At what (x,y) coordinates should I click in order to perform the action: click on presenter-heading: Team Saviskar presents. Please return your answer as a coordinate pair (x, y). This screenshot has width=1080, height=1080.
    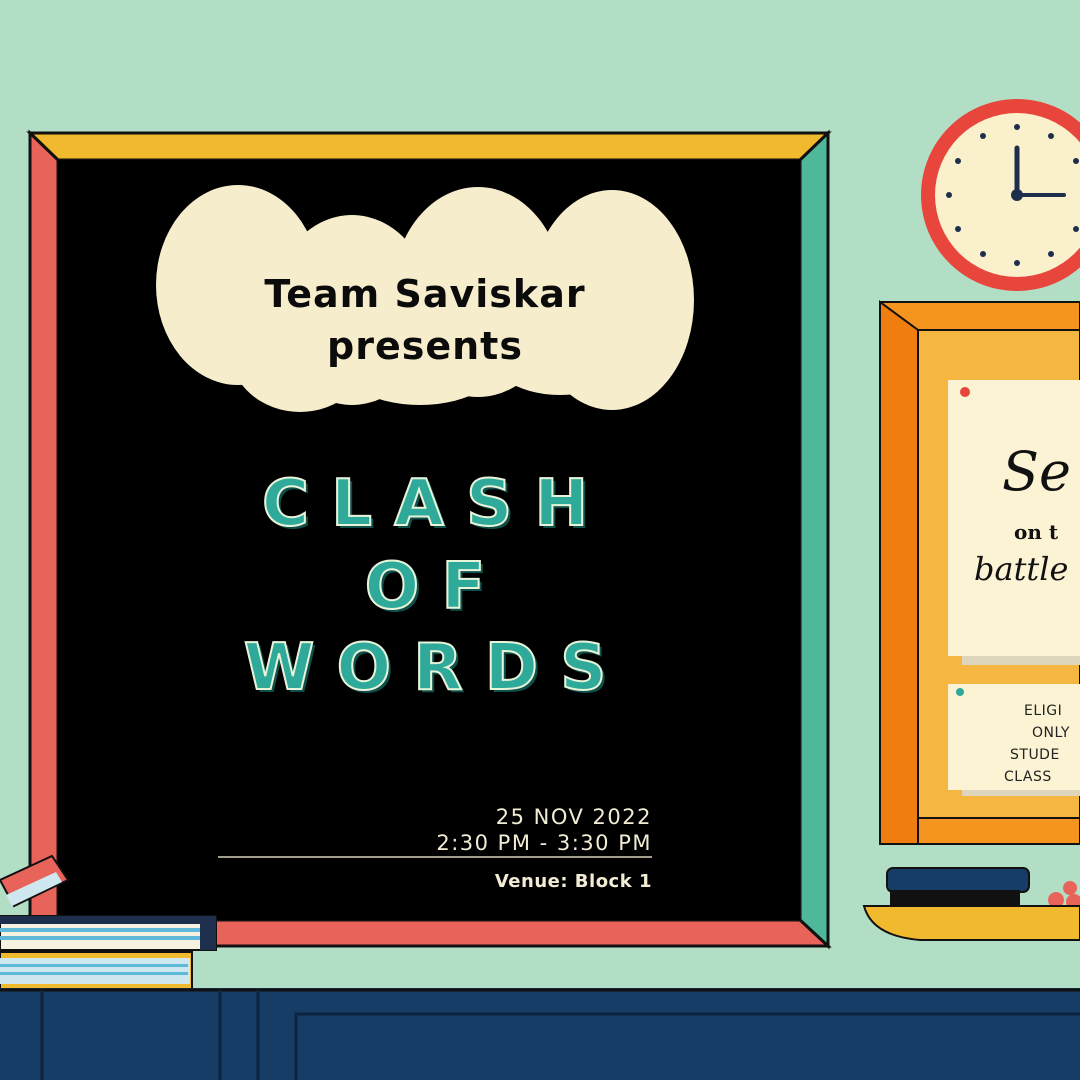
    Looking at the image, I should click on (425, 320).